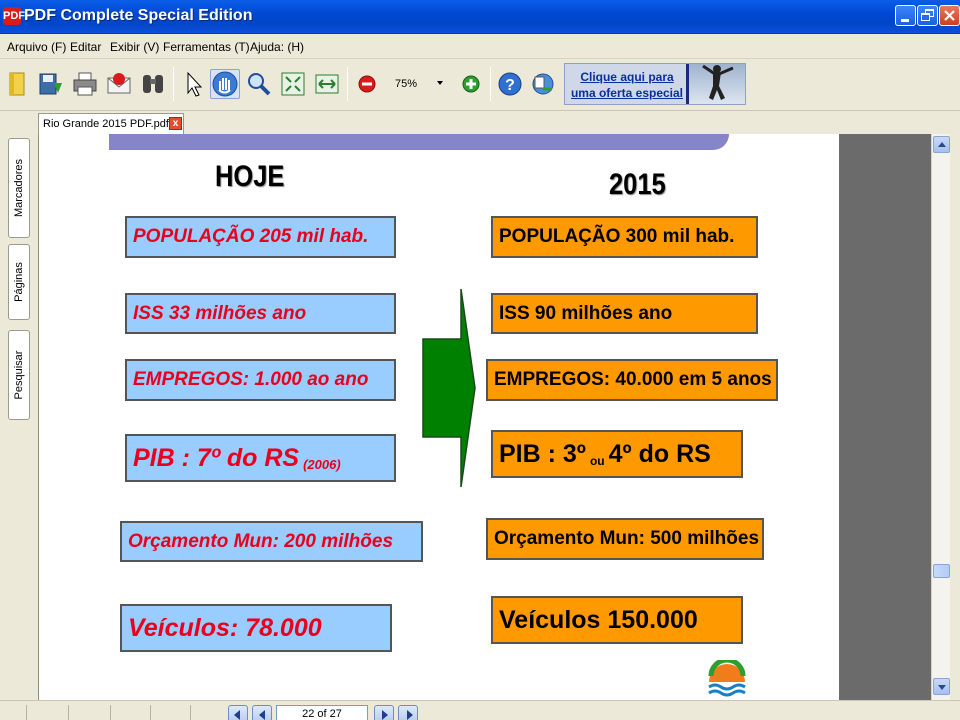  I want to click on select-tool-button, so click(193, 84).